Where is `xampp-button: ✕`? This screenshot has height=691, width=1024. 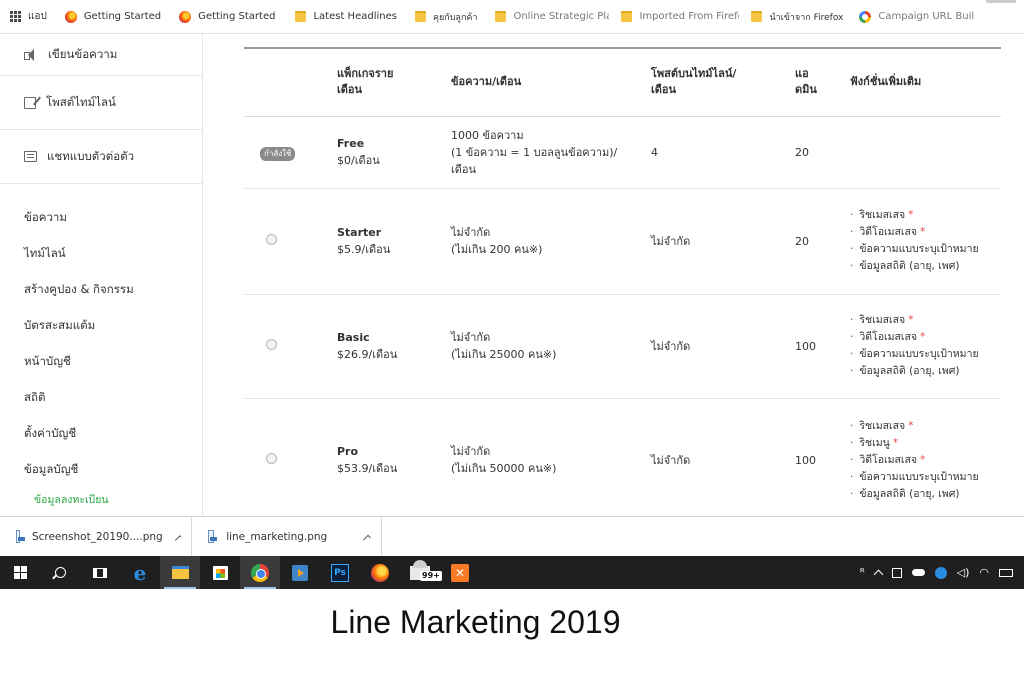
xampp-button: ✕ is located at coordinates (460, 572).